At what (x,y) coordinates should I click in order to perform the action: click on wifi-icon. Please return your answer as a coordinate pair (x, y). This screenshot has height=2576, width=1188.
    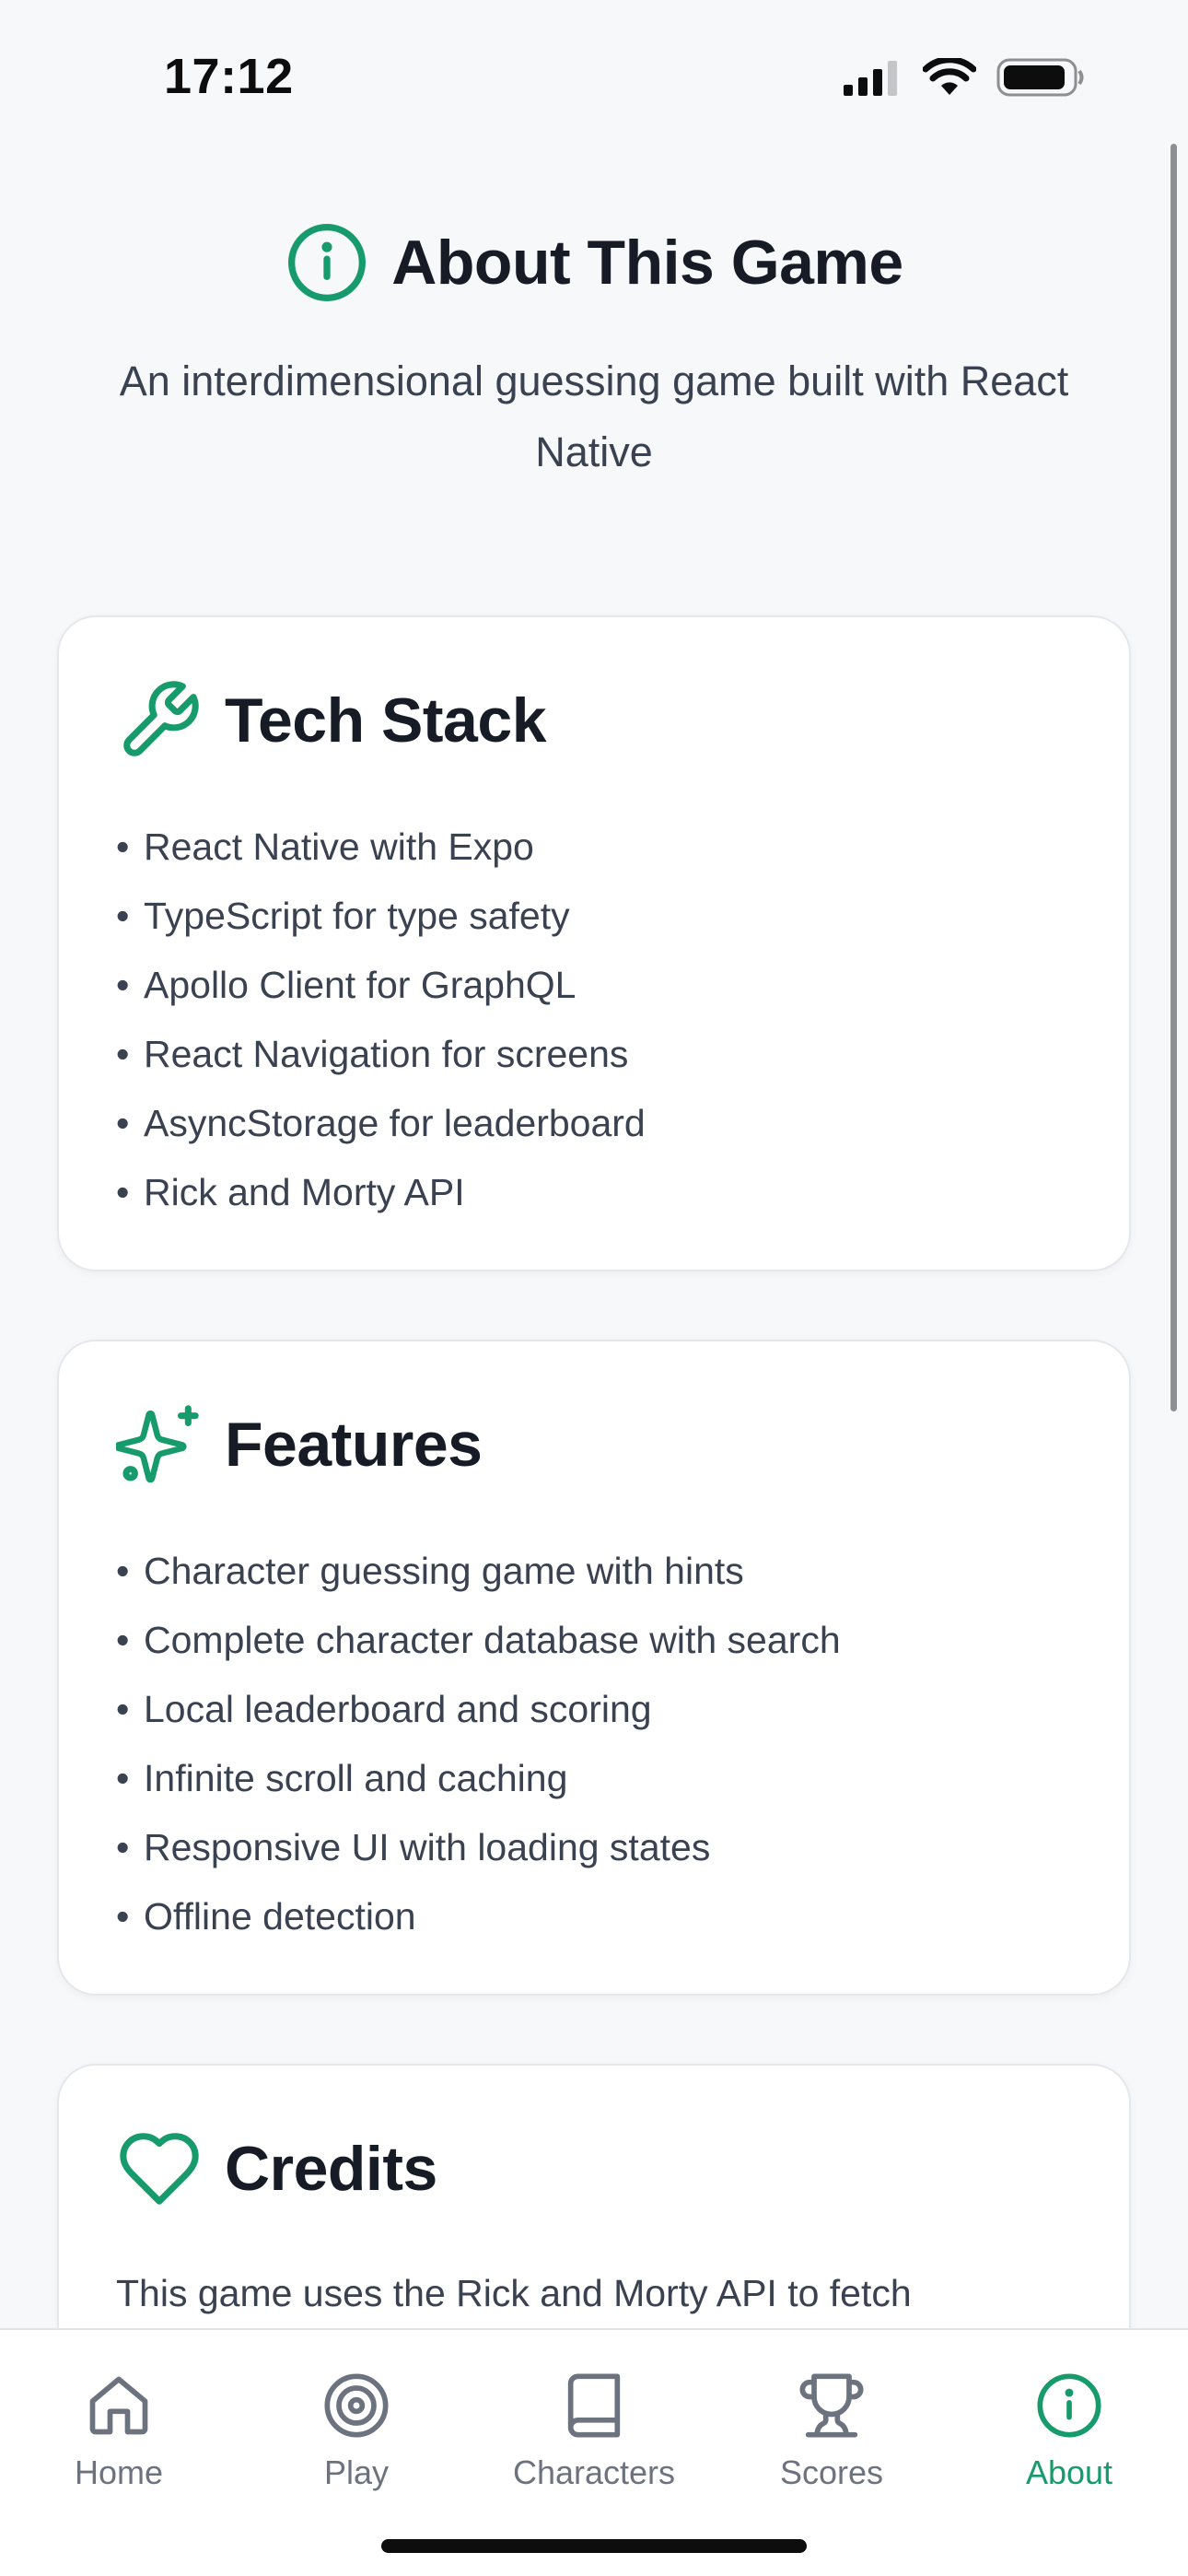
    Looking at the image, I should click on (949, 76).